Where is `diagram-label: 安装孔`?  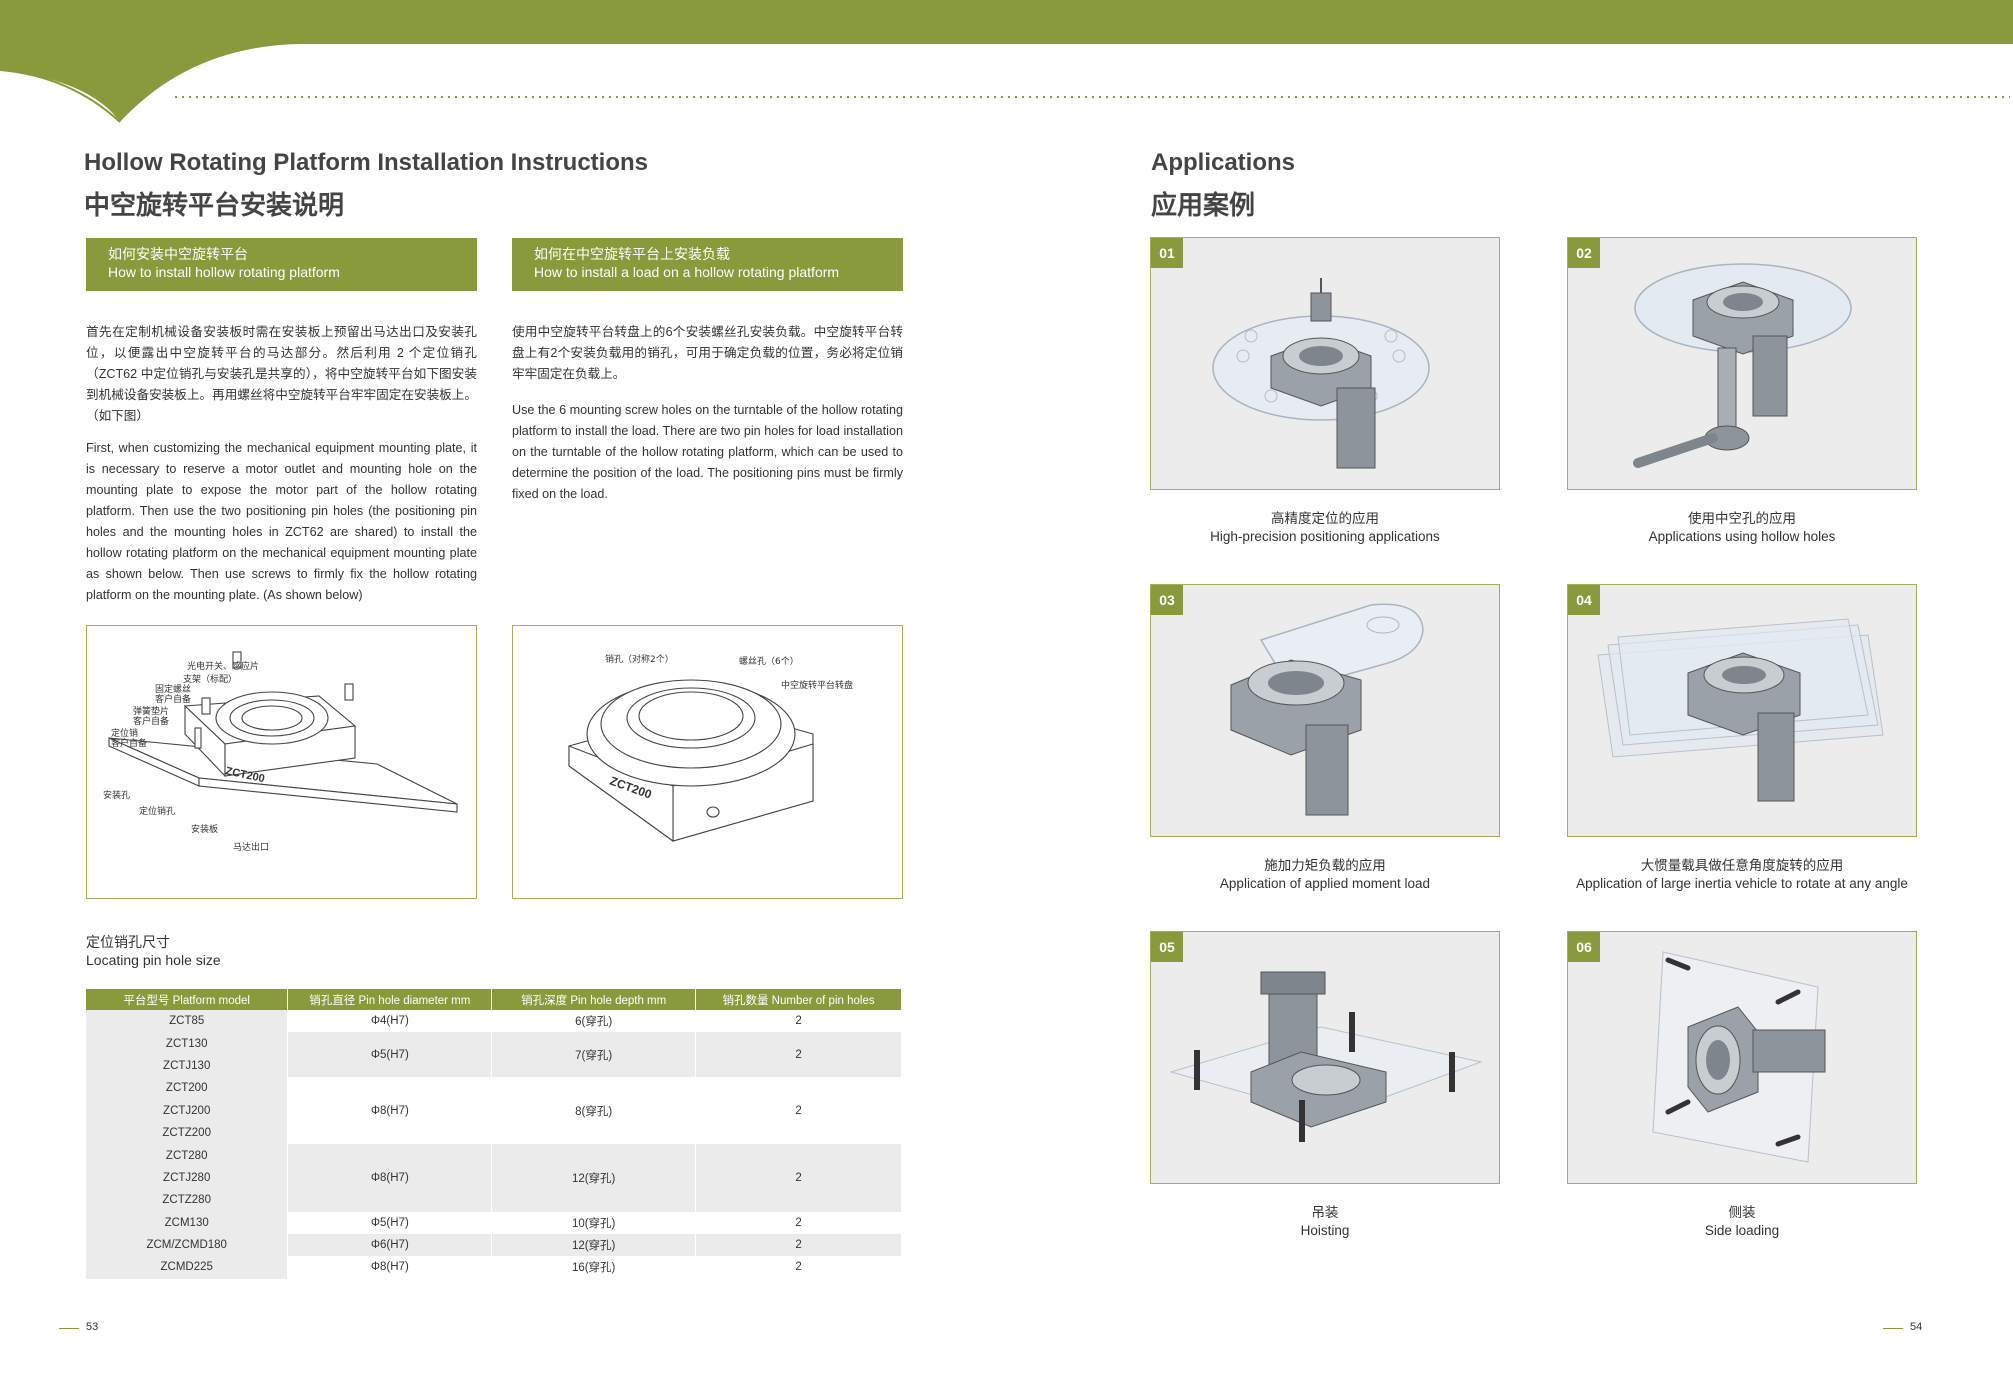 diagram-label: 安装孔 is located at coordinates (116, 795).